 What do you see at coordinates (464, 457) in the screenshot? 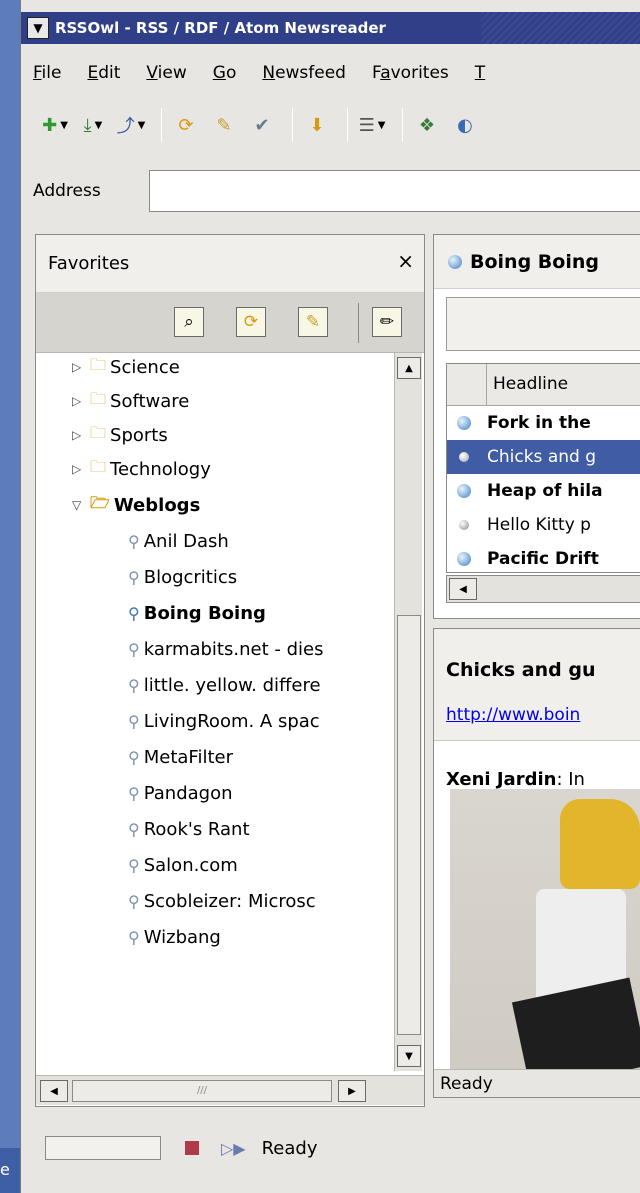
I see `read-icon` at bounding box center [464, 457].